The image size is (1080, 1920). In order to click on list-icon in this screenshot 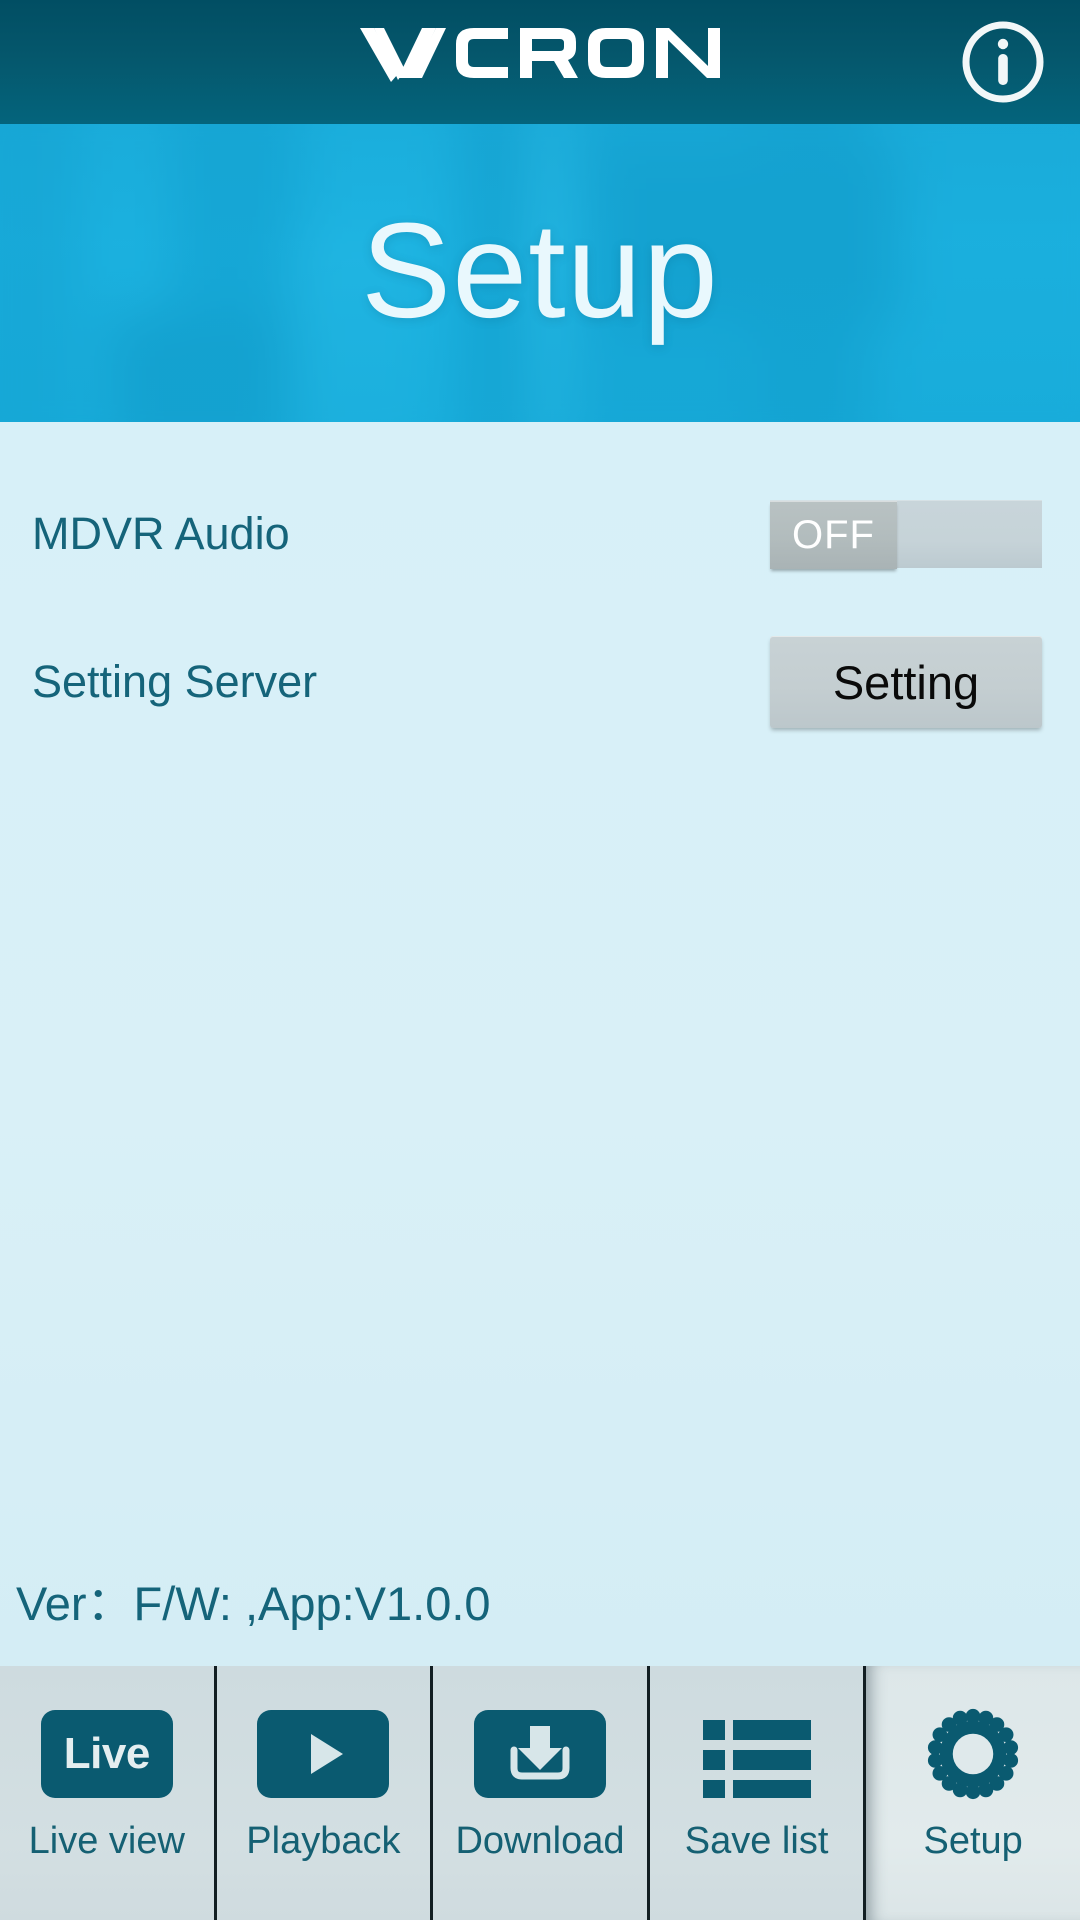, I will do `click(757, 1754)`.